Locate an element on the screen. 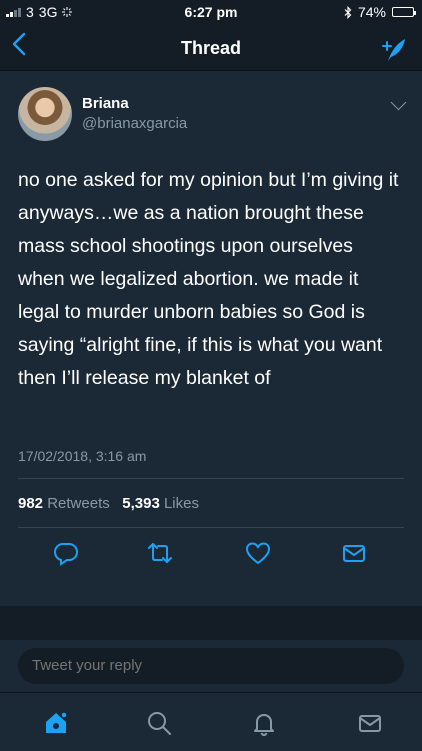  retweet-icon is located at coordinates (160, 553).